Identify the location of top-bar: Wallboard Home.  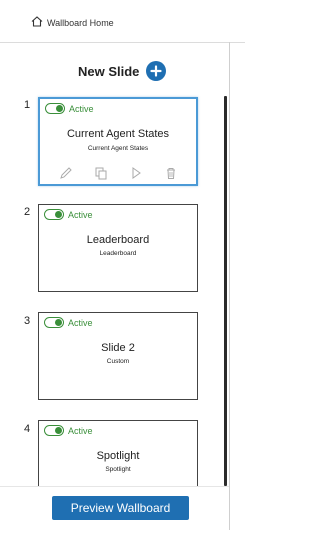
(122, 21).